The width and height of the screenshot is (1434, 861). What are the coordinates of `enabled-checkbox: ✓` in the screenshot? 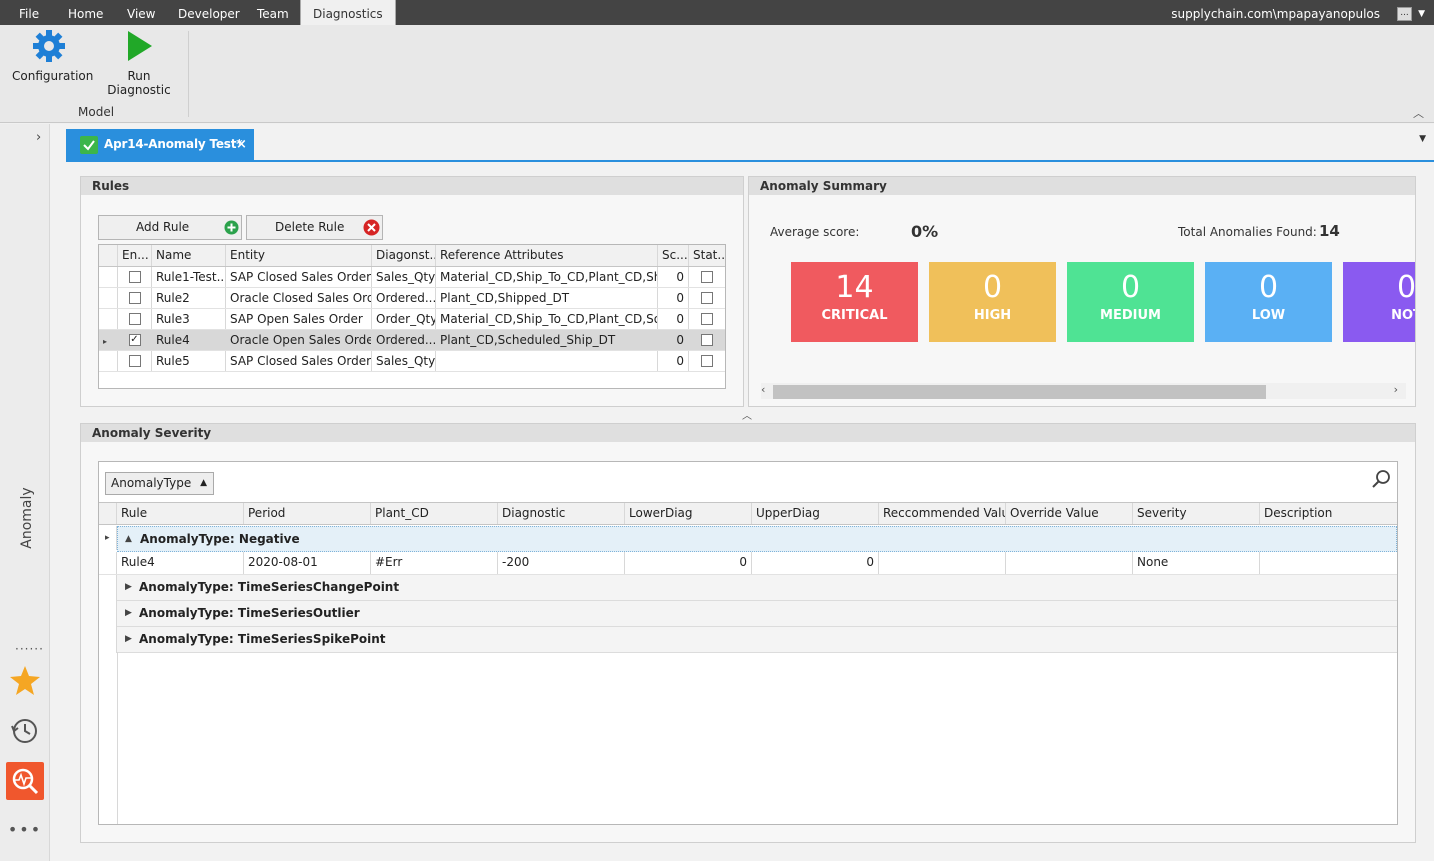 It's located at (134, 340).